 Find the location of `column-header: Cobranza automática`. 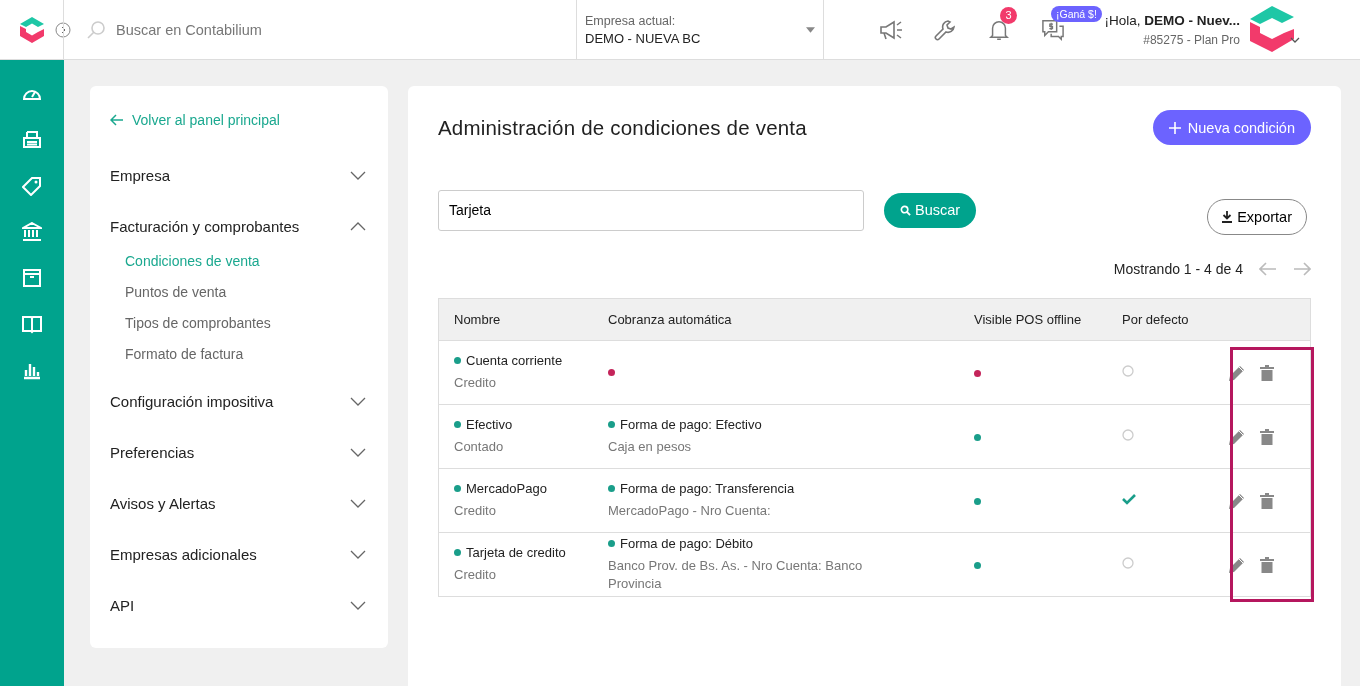

column-header: Cobranza automática is located at coordinates (791, 319).